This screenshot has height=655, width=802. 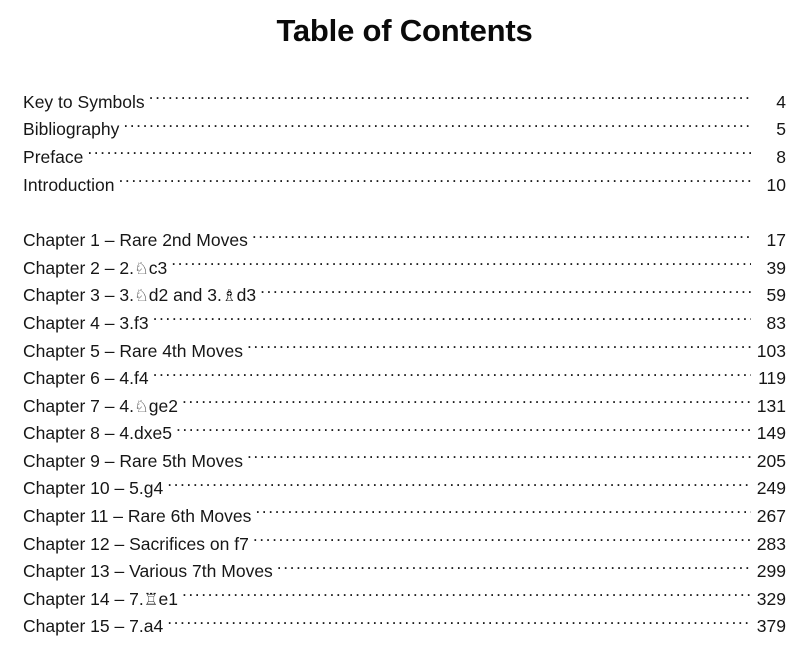 I want to click on toc-entry: Chapter 8 – 4.dxe5 149, so click(x=404, y=434).